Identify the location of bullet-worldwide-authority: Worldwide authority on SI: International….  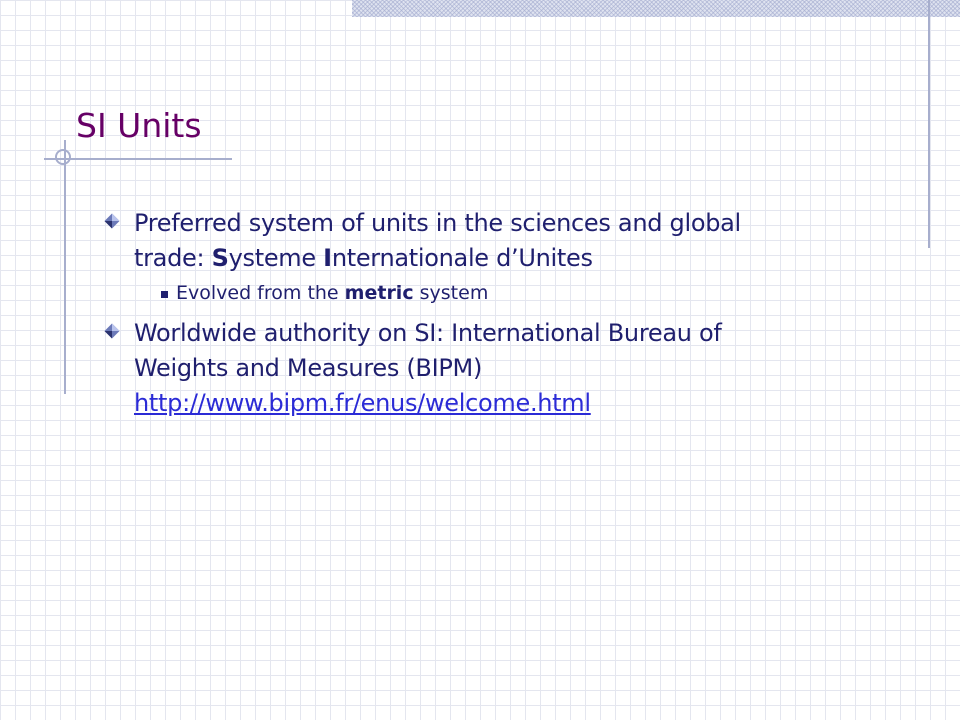
(500, 368).